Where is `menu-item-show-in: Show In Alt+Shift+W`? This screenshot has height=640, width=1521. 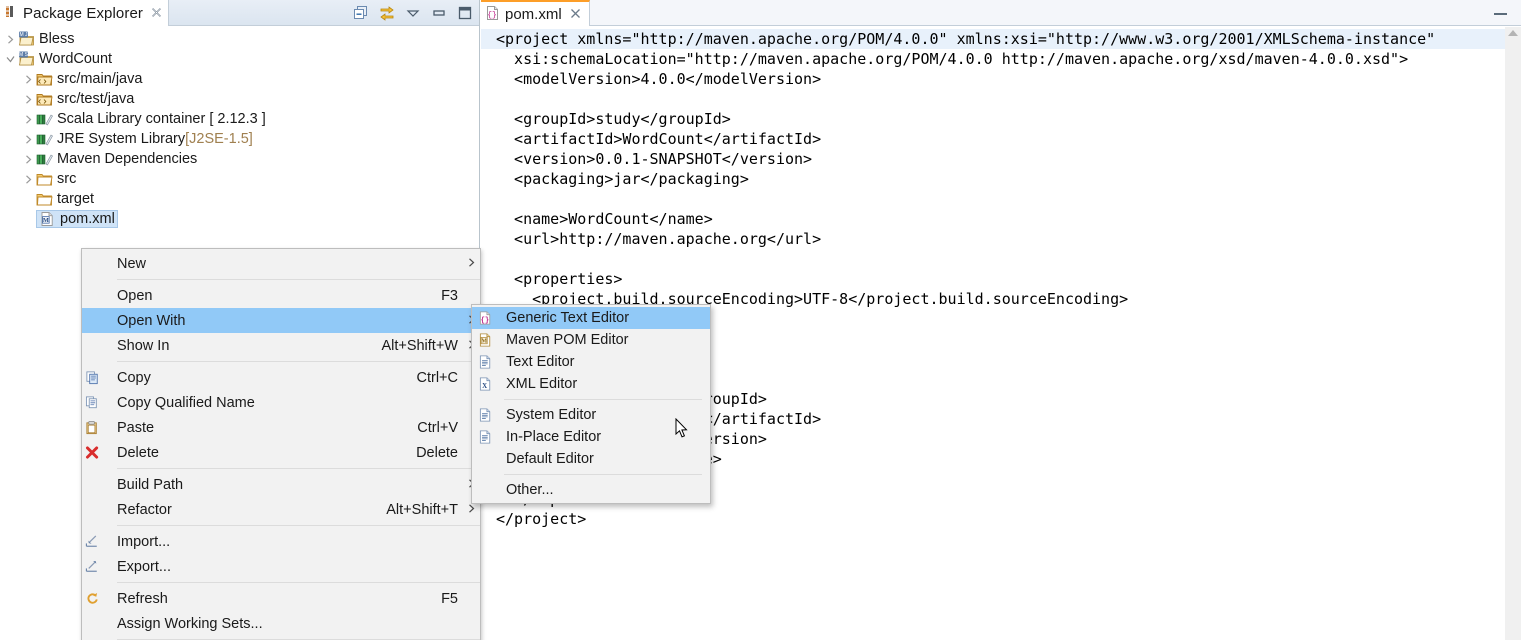 menu-item-show-in: Show In Alt+Shift+W is located at coordinates (281, 345).